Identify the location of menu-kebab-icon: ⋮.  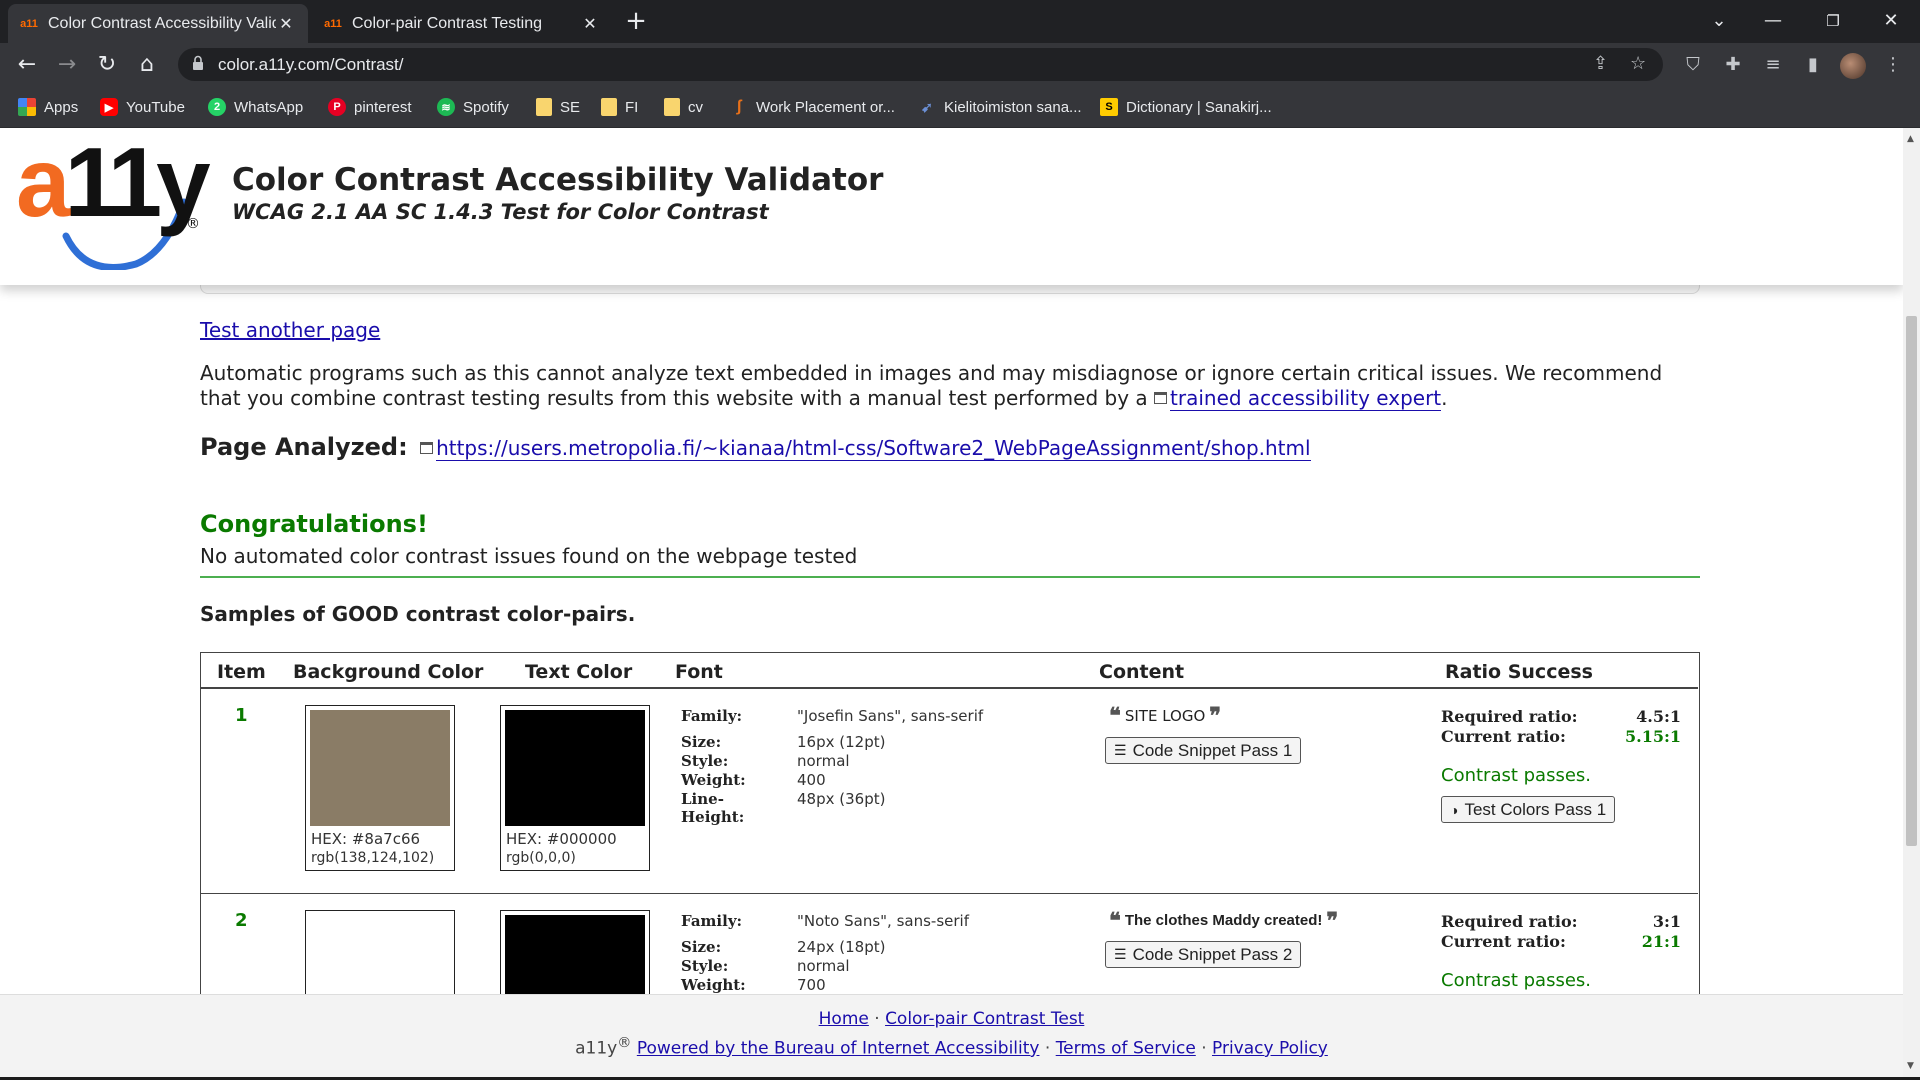
(1893, 65).